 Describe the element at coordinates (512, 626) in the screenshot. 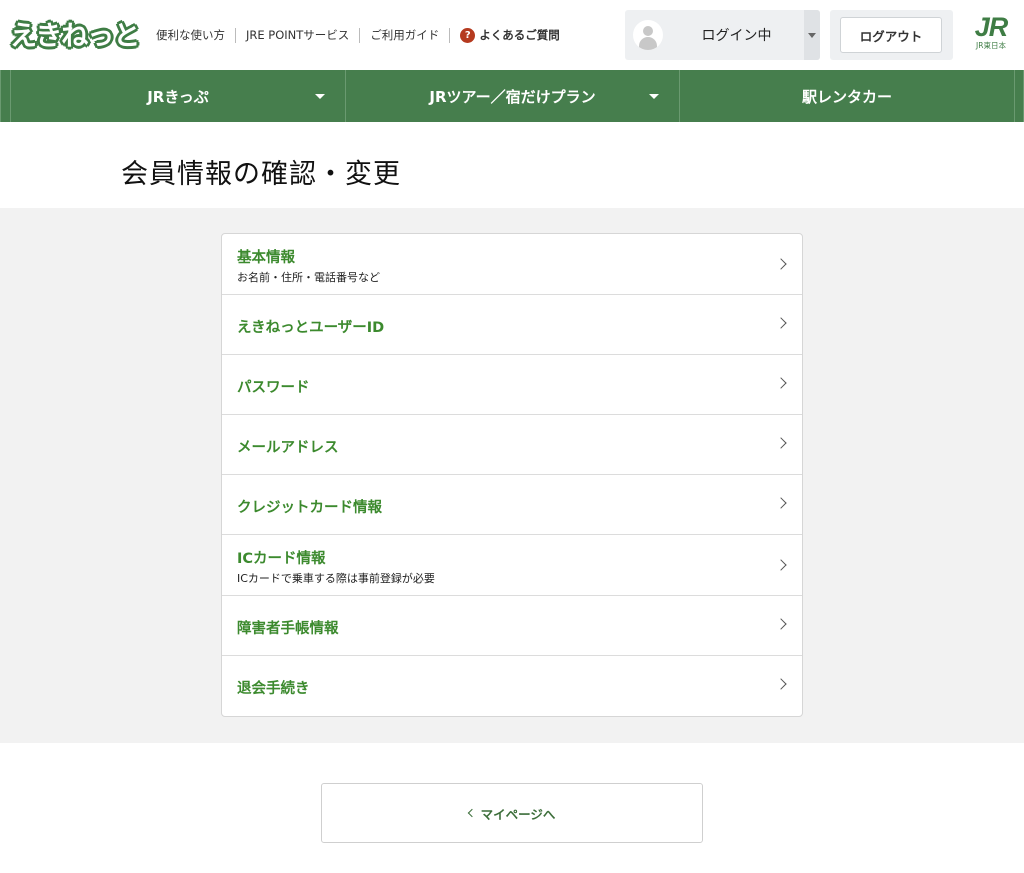

I see `menu-item-disability-certificate: 障害者手帳情報` at that location.